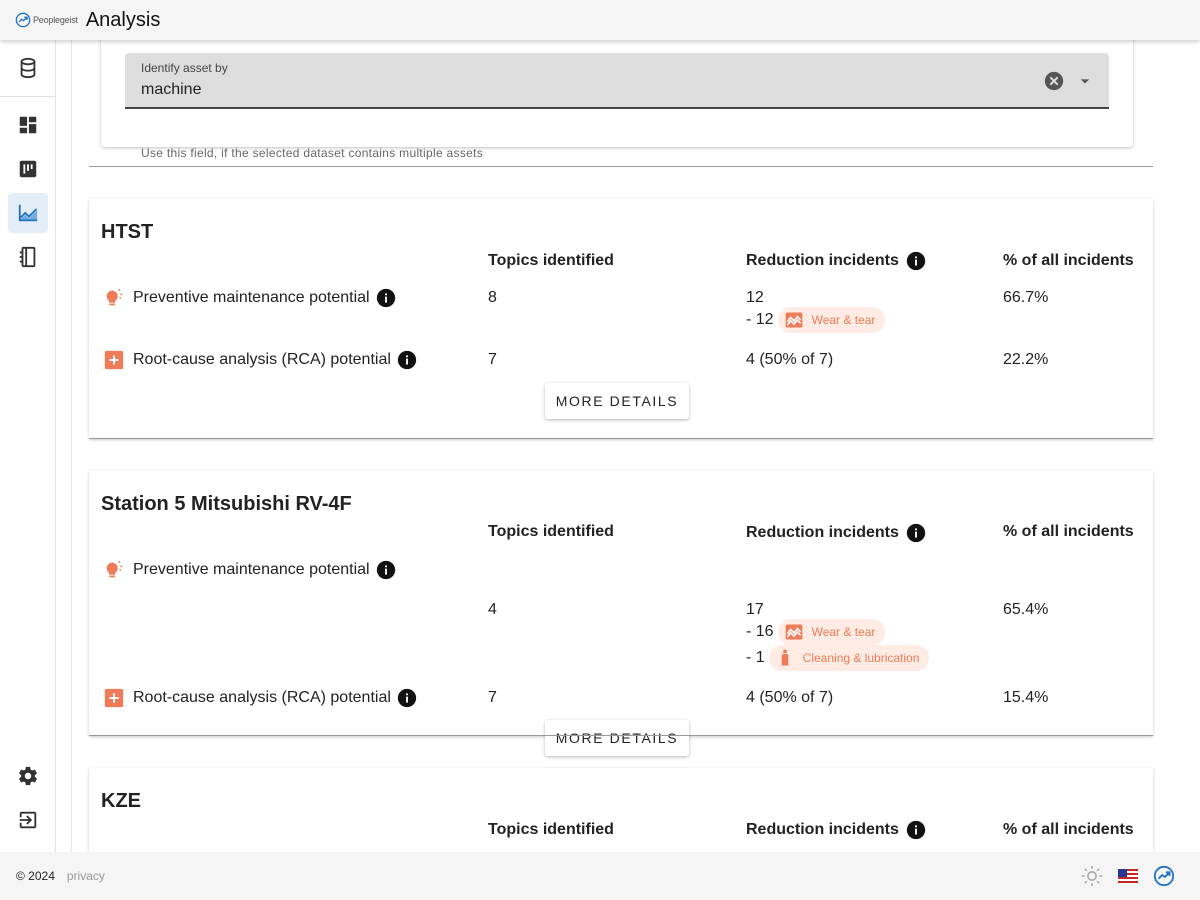 The image size is (1200, 900). Describe the element at coordinates (1026, 297) in the screenshot. I see `pm-percent-value: 66.7%` at that location.